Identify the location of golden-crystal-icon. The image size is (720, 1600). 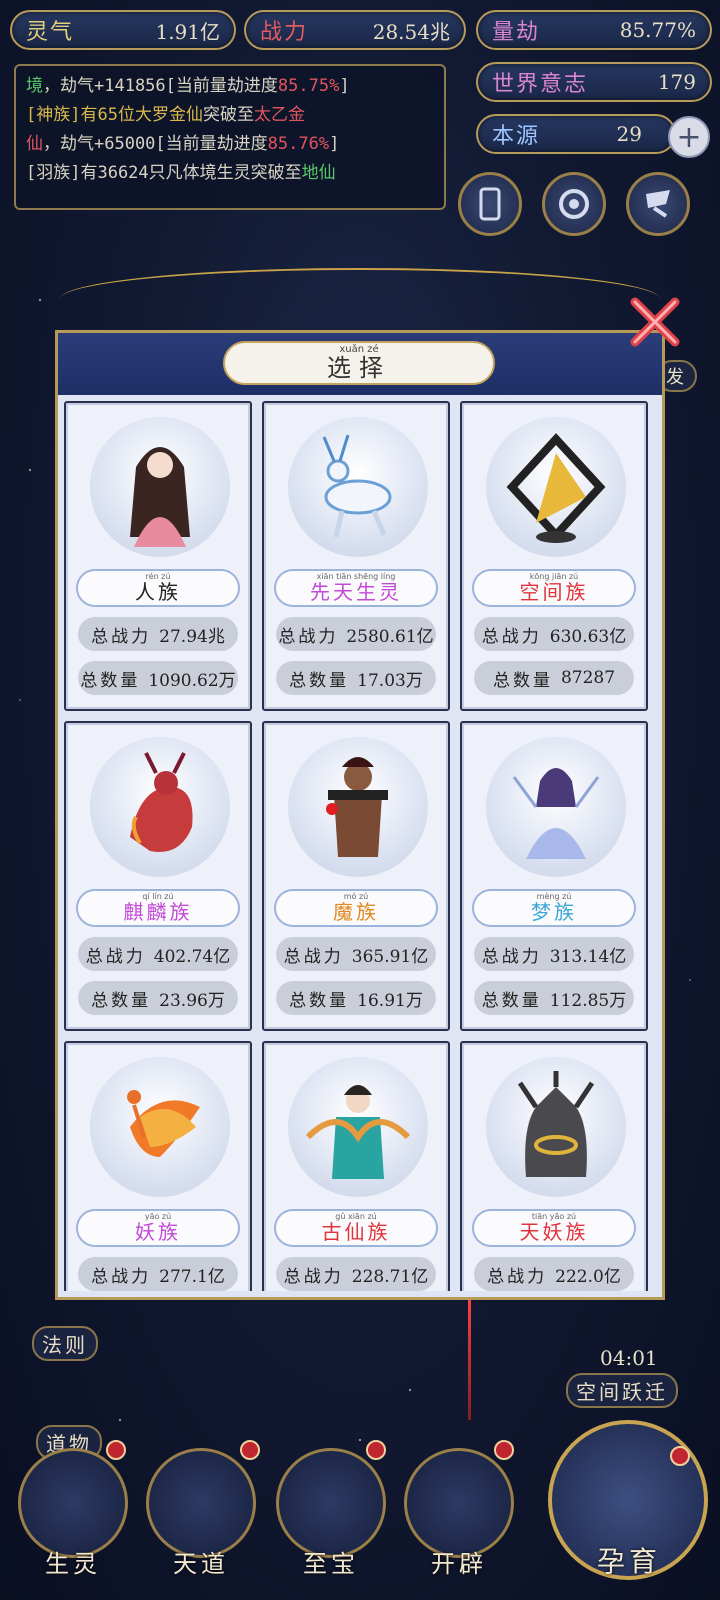
(556, 488).